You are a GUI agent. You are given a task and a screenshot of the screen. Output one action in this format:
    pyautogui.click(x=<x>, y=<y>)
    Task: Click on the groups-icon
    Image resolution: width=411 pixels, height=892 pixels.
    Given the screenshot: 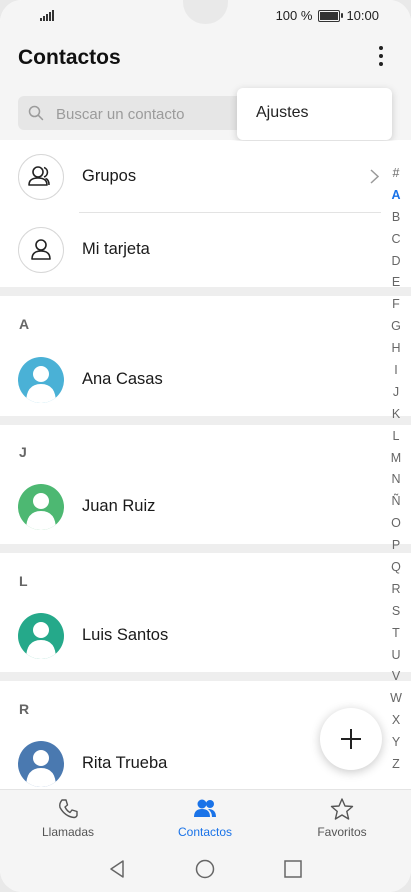 What is the action you would take?
    pyautogui.click(x=39, y=176)
    